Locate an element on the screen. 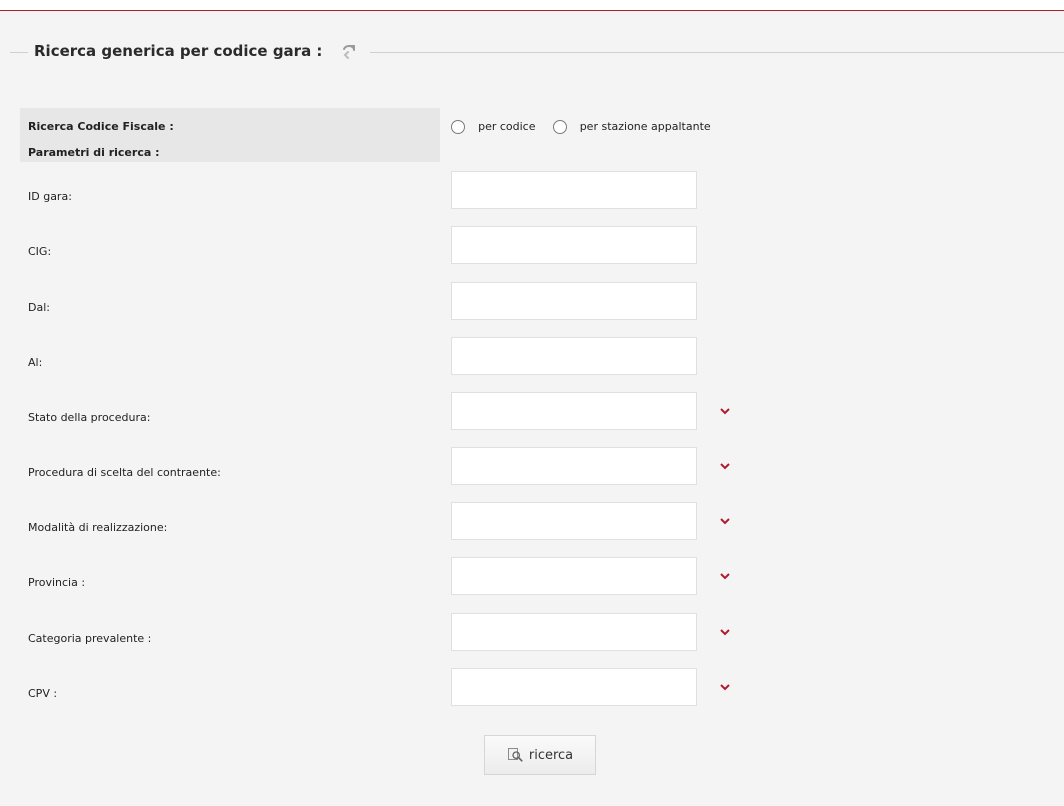 The height and width of the screenshot is (806, 1064). al-label: Al: is located at coordinates (35, 362).